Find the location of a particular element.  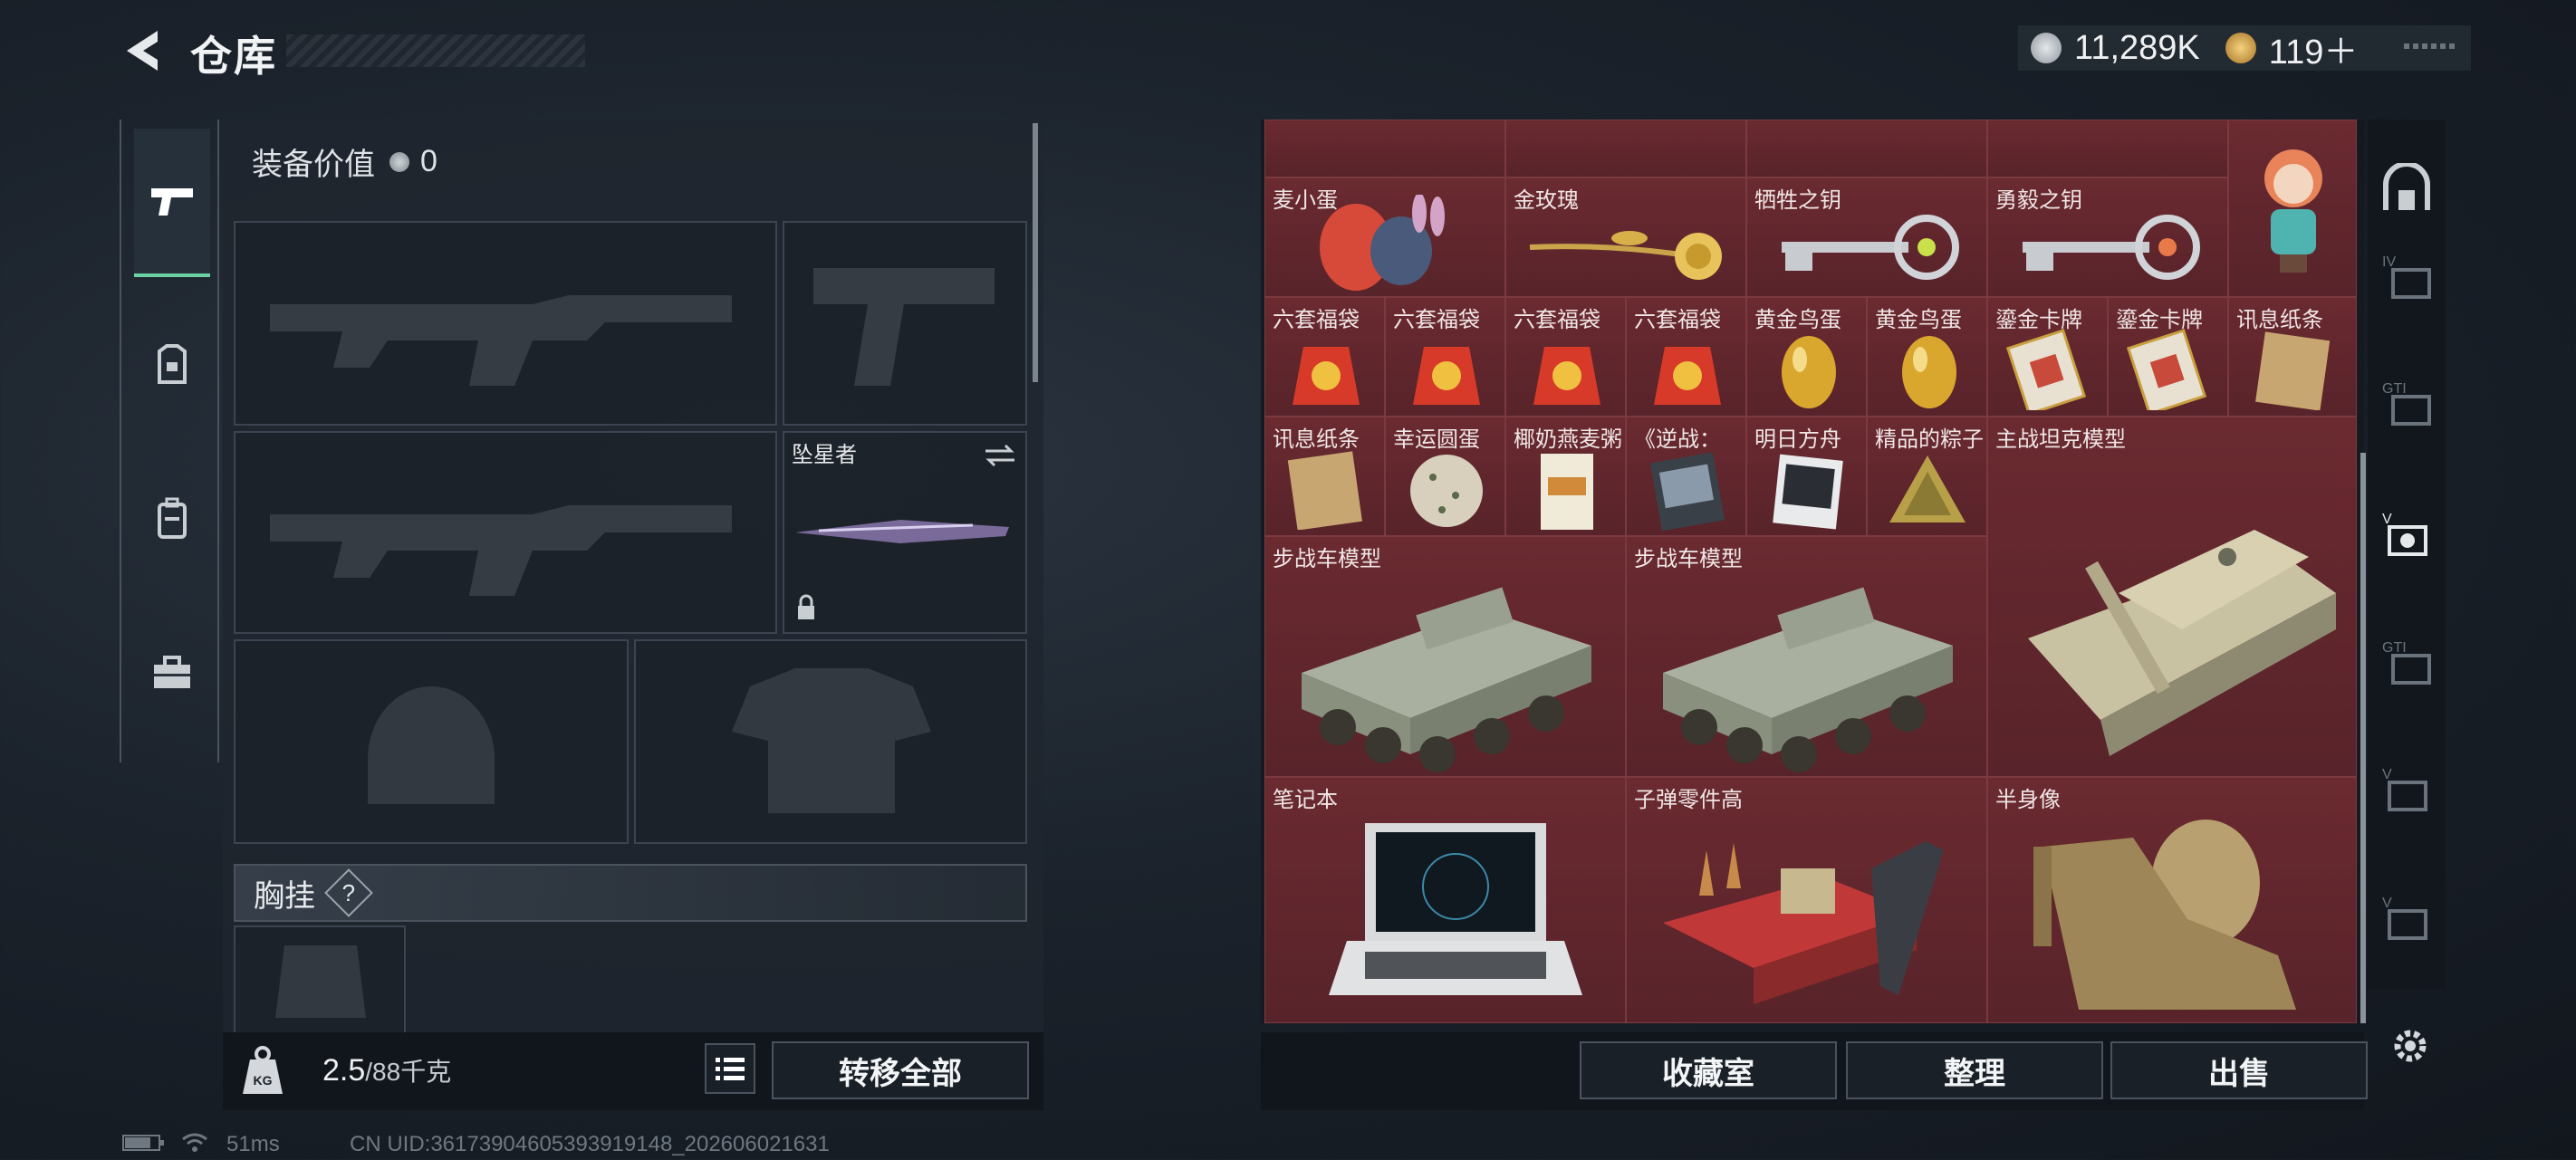

storage-tab-v3-icon: V is located at coordinates (2406, 917).